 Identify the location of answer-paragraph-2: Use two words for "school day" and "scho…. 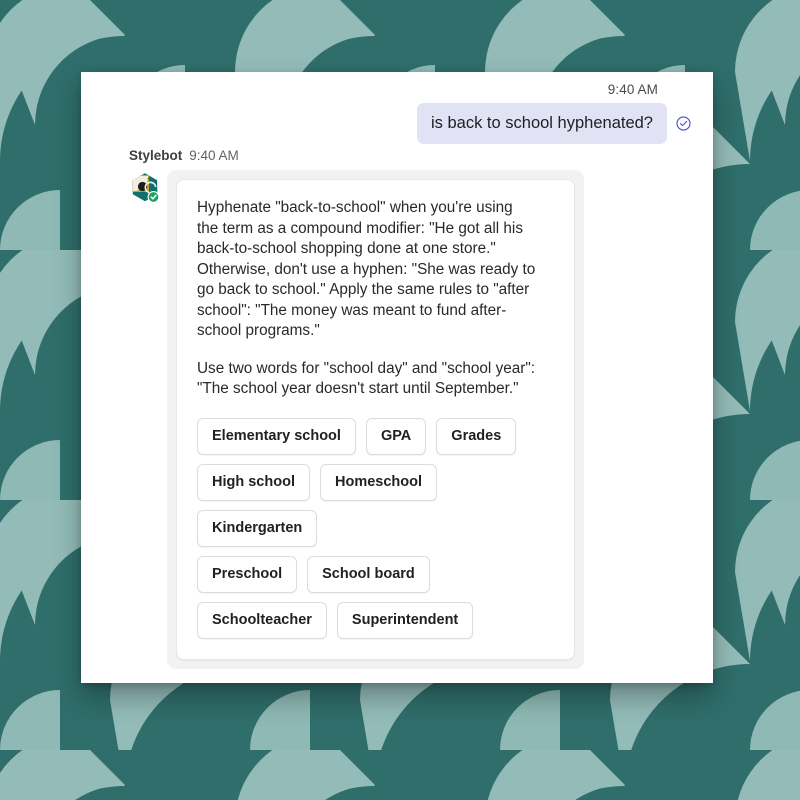
(366, 378).